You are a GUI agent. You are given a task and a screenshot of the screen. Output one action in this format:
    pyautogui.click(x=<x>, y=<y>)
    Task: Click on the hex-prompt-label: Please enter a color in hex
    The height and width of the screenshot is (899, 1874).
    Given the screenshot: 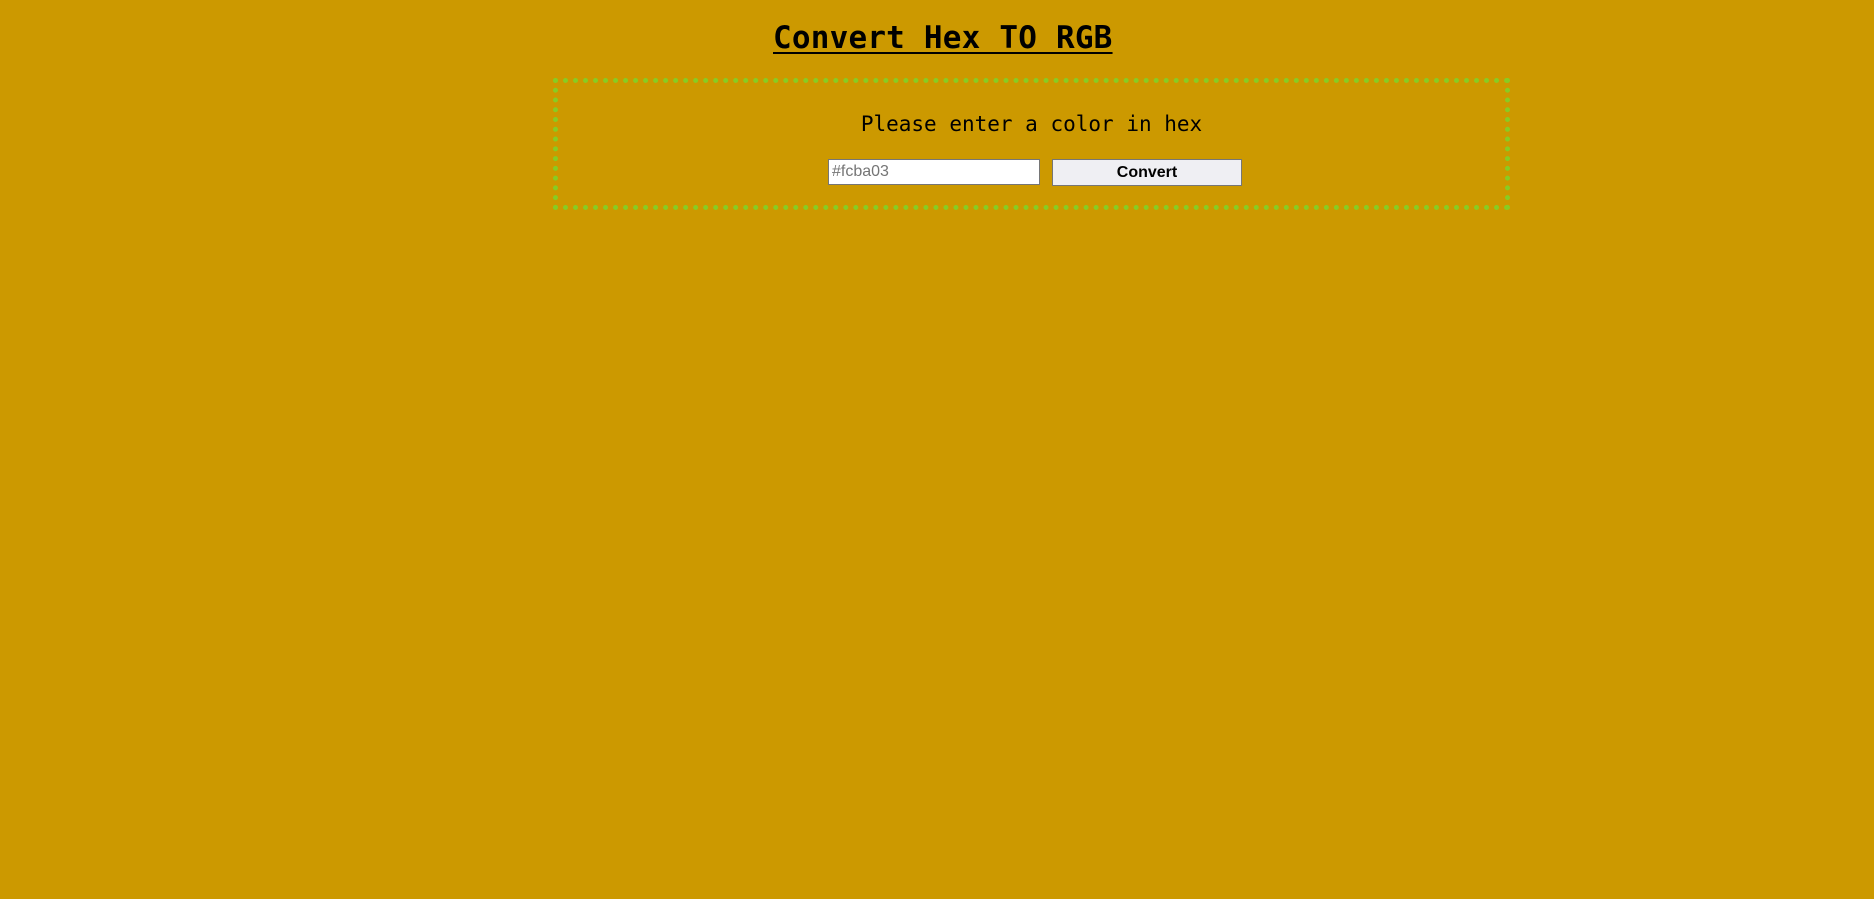 What is the action you would take?
    pyautogui.click(x=1031, y=124)
    